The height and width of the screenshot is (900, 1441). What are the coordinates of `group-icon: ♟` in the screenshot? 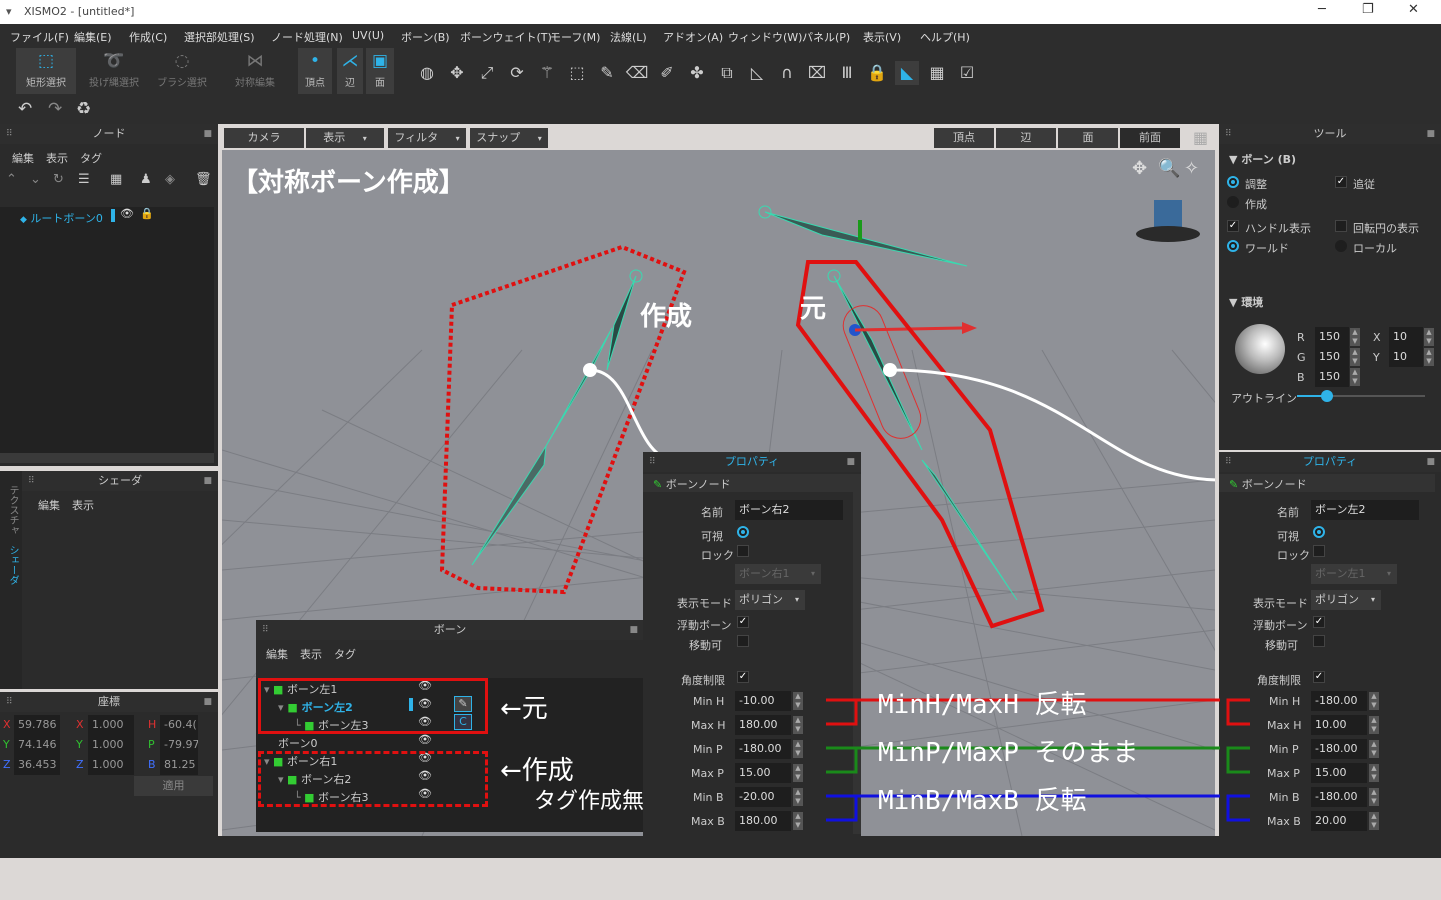 It's located at (146, 179).